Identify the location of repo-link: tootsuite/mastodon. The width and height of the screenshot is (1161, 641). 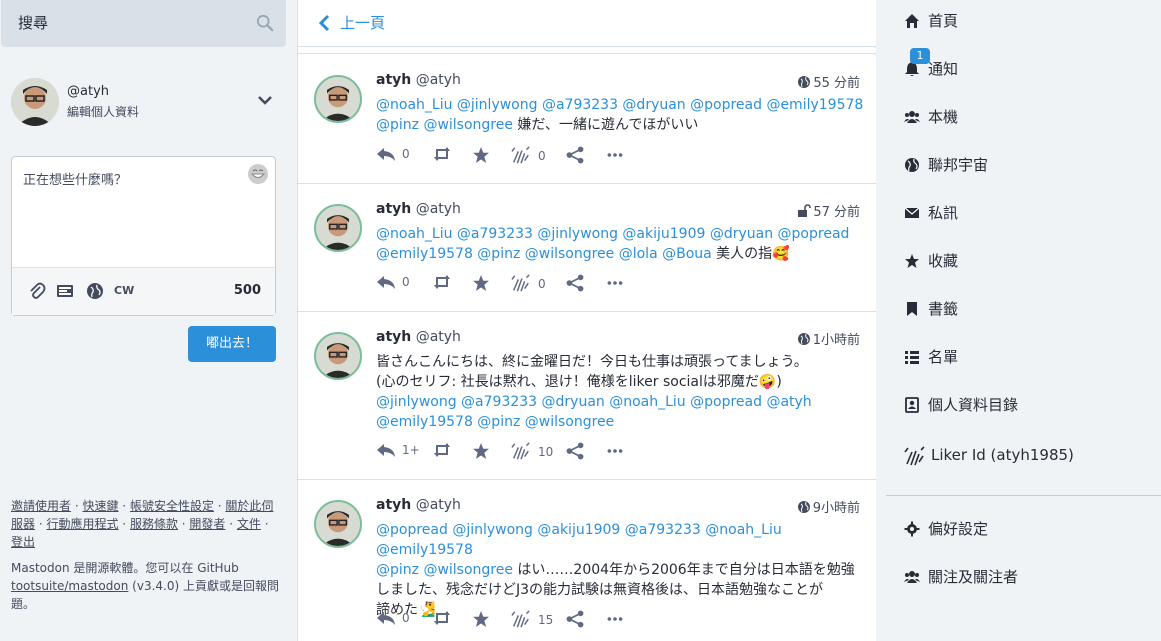
(69, 586).